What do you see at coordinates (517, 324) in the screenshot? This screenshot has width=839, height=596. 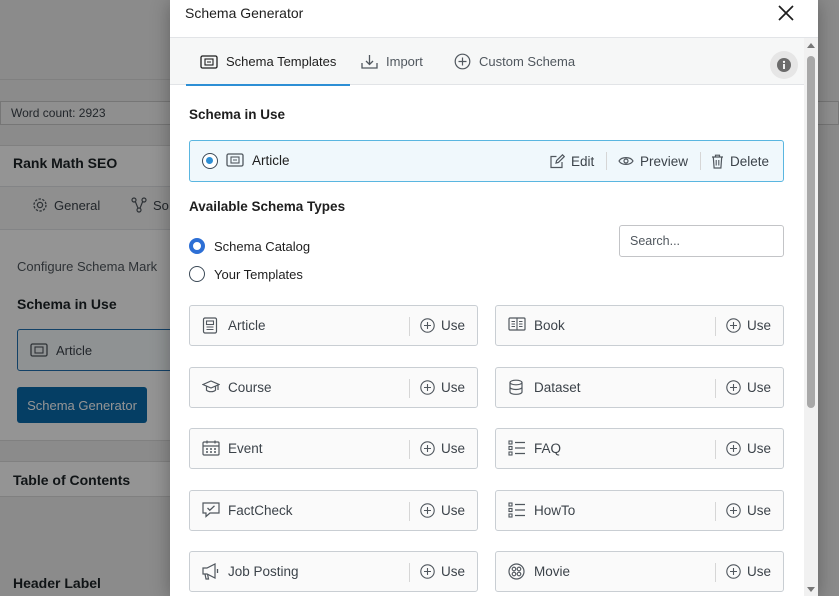 I see `book-icon` at bounding box center [517, 324].